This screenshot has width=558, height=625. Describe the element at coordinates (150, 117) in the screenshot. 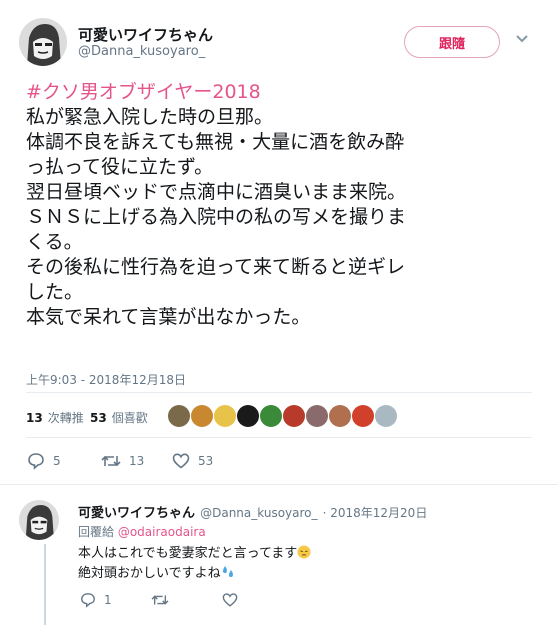

I see `tweet-line: 私が緊急入院した時の旦那。` at that location.